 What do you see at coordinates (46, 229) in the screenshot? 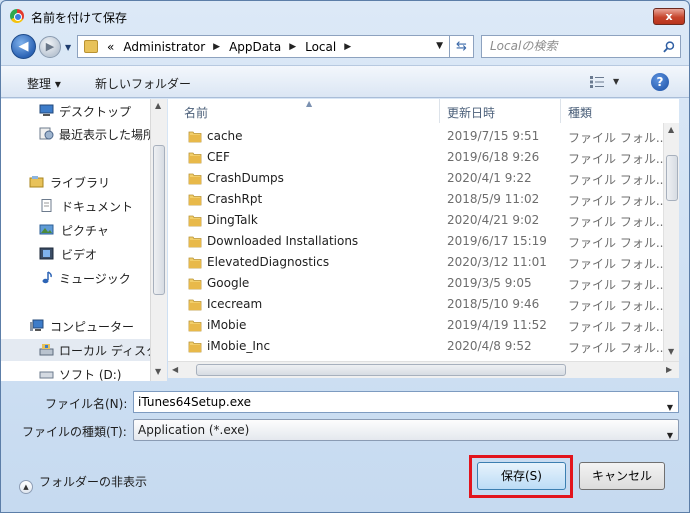
I see `pictures-icon` at bounding box center [46, 229].